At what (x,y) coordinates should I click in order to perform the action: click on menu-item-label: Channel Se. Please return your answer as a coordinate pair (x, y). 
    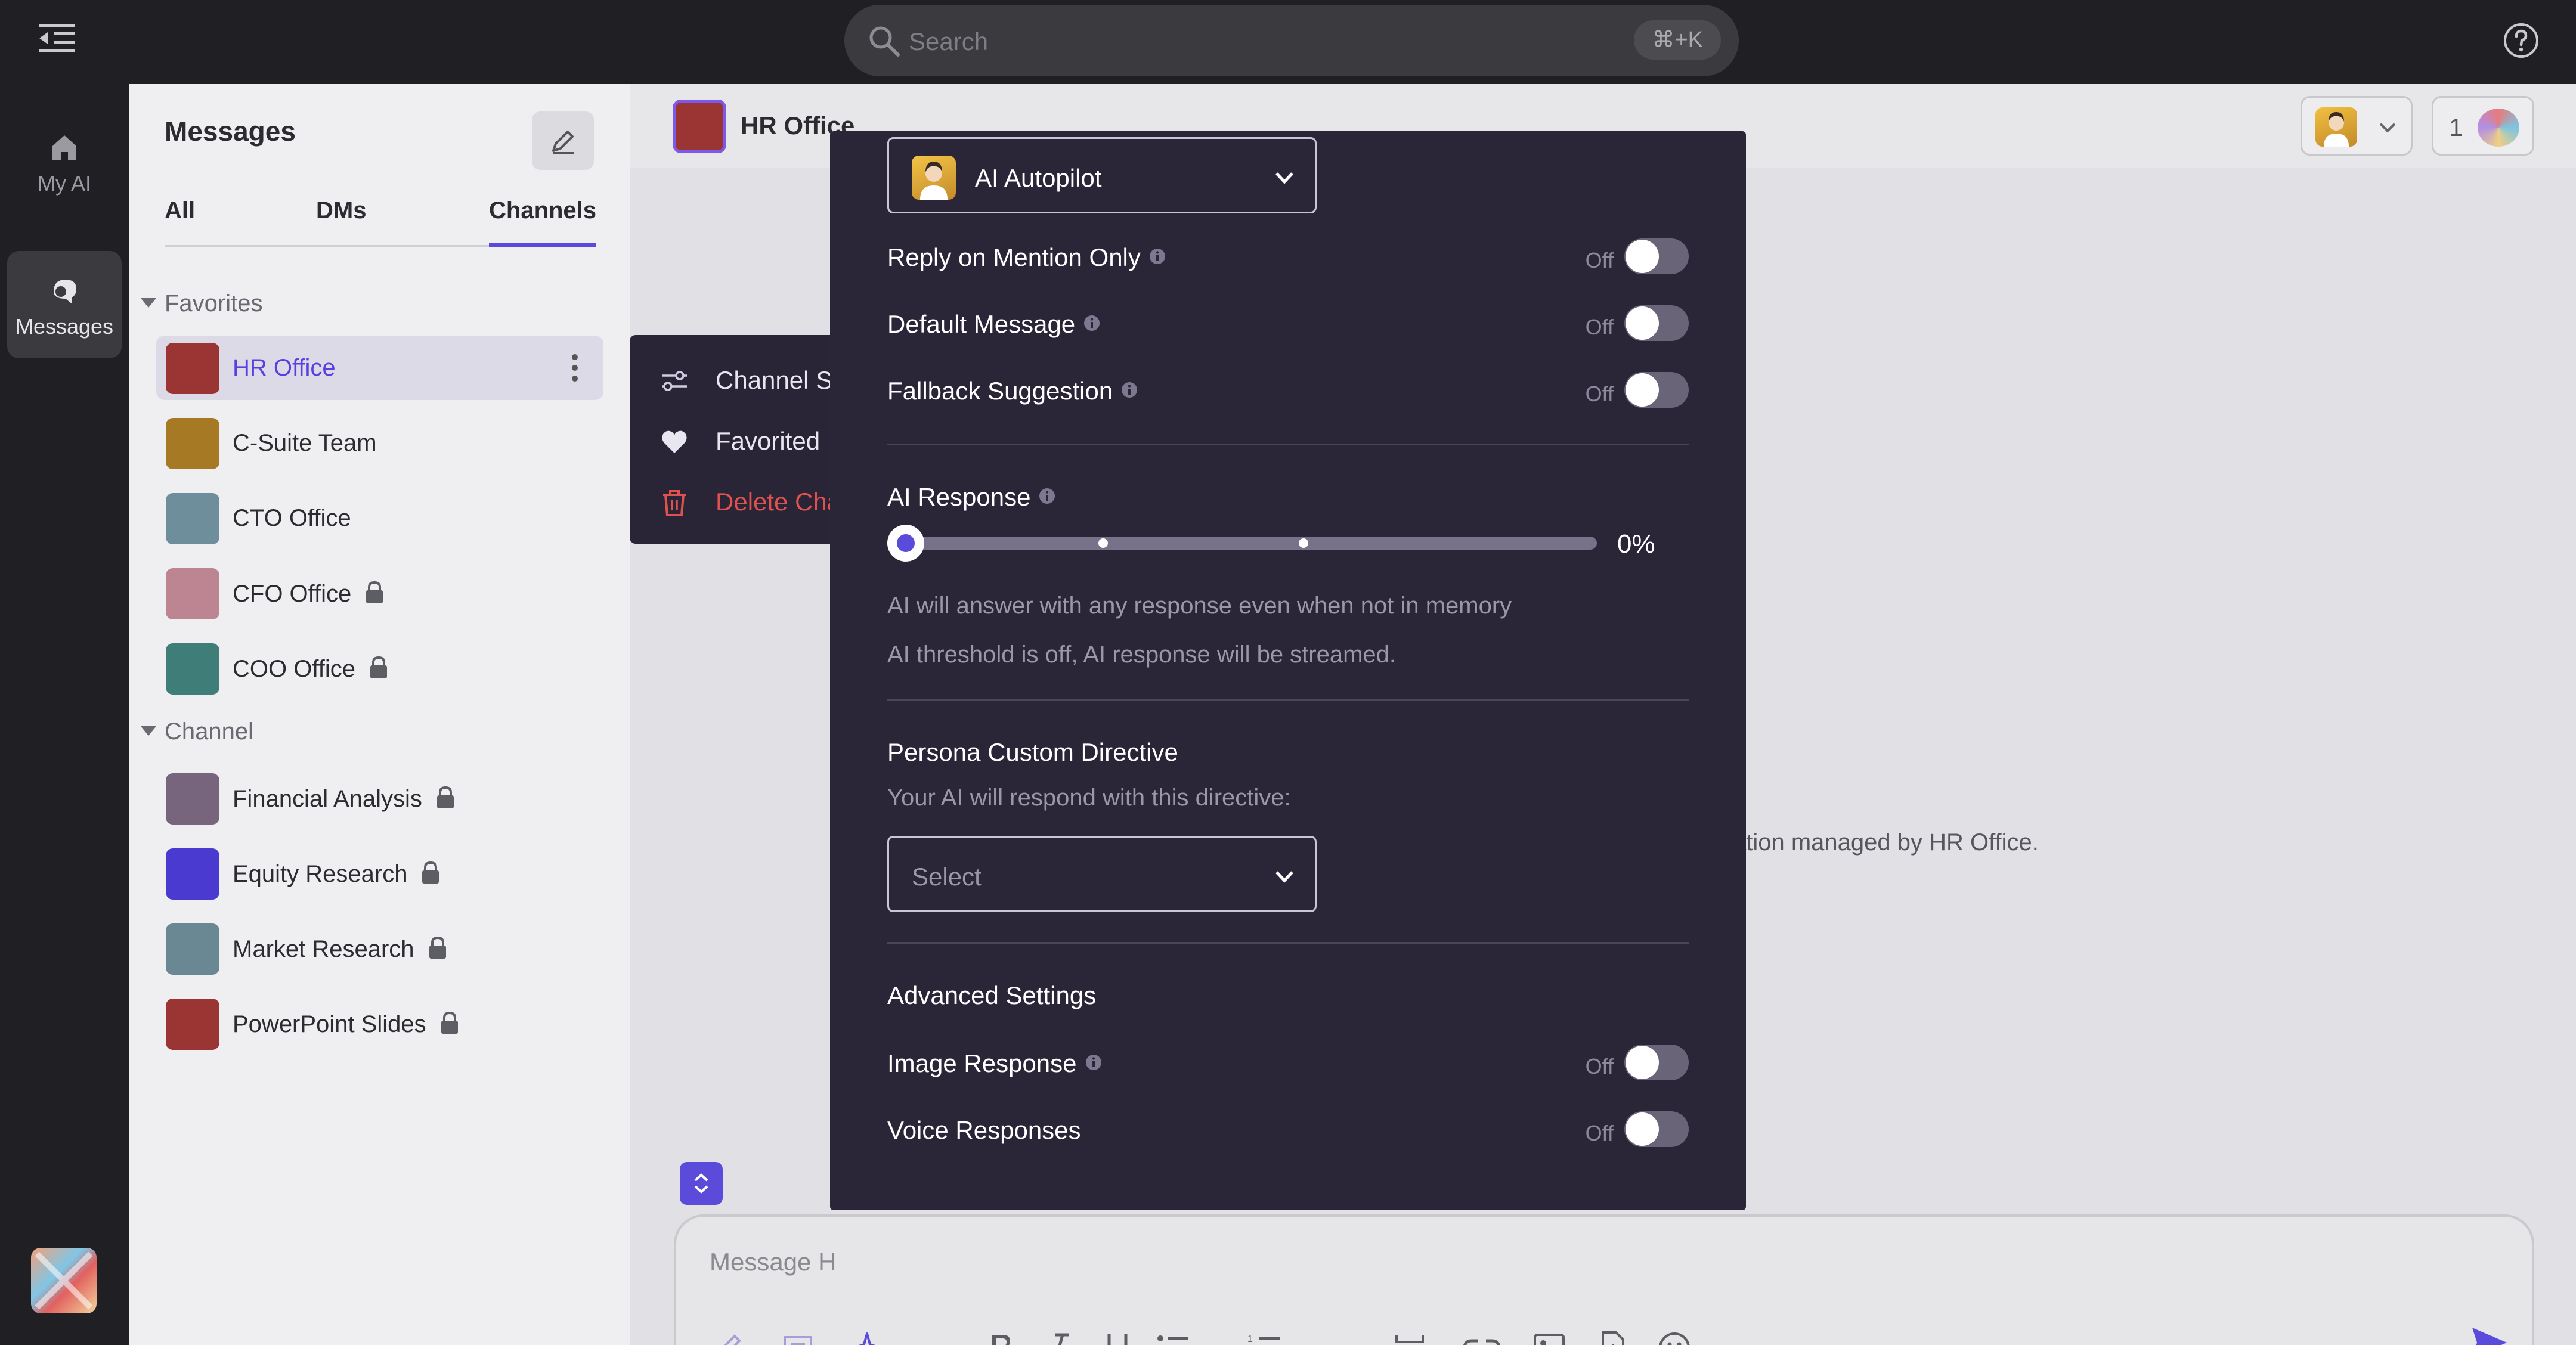
    Looking at the image, I should click on (781, 380).